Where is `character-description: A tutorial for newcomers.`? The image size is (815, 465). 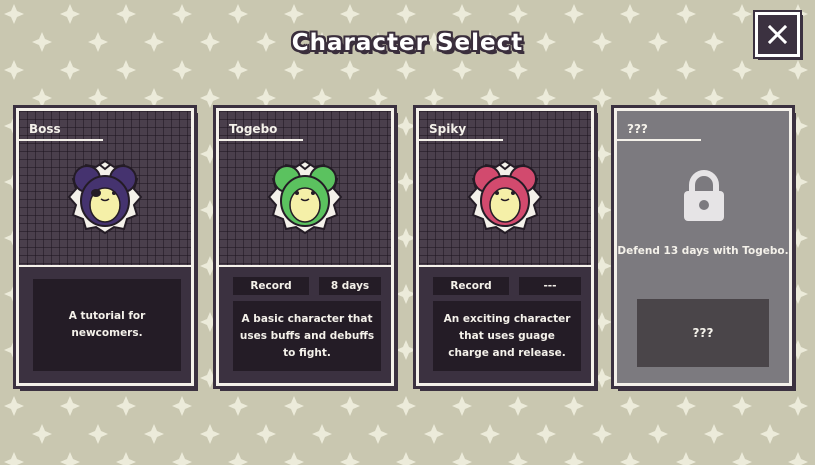
character-description: A tutorial for newcomers. is located at coordinates (107, 325).